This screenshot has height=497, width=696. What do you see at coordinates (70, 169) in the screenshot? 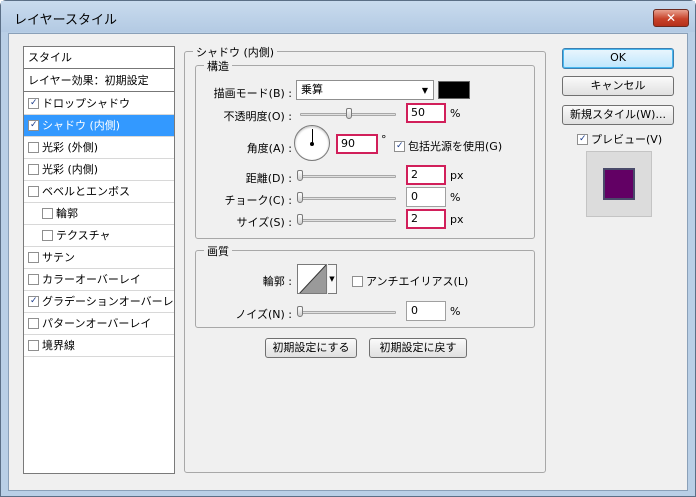
I see `effect-label: 光彩 (内側)` at bounding box center [70, 169].